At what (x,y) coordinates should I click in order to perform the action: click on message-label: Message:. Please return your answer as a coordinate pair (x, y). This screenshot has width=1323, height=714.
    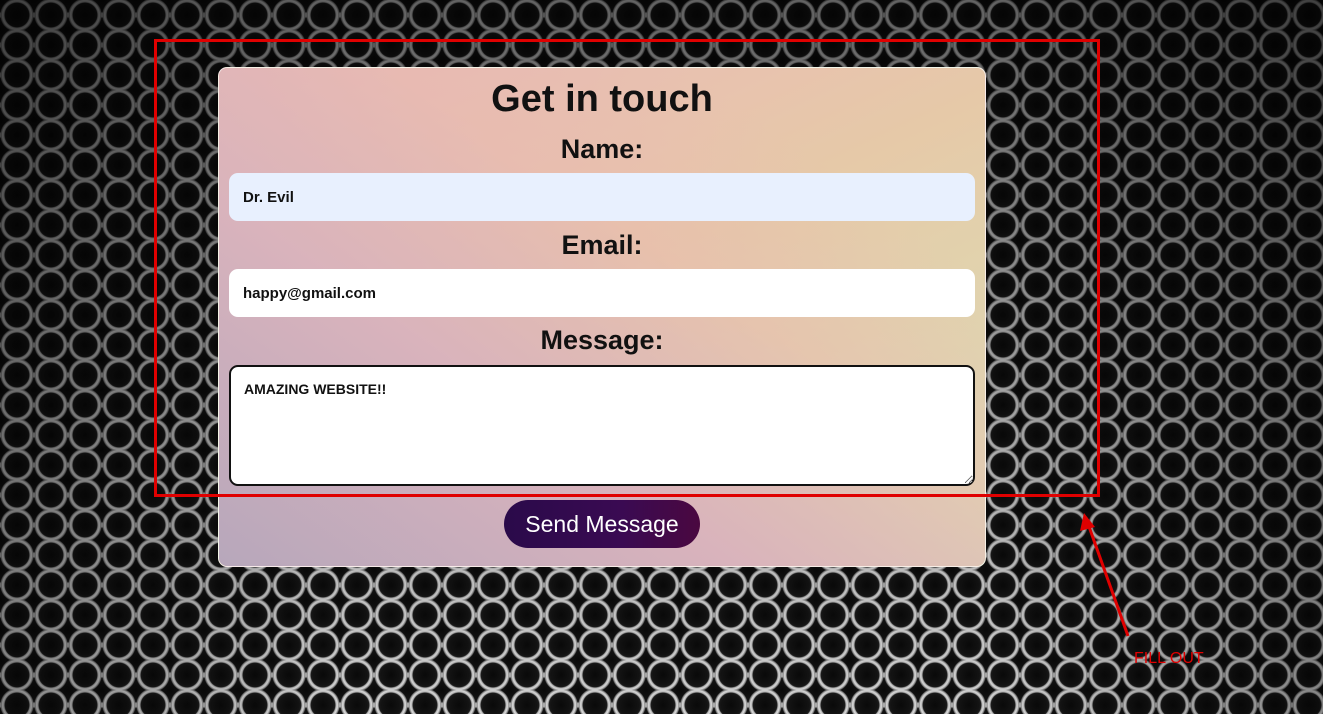
    Looking at the image, I should click on (602, 340).